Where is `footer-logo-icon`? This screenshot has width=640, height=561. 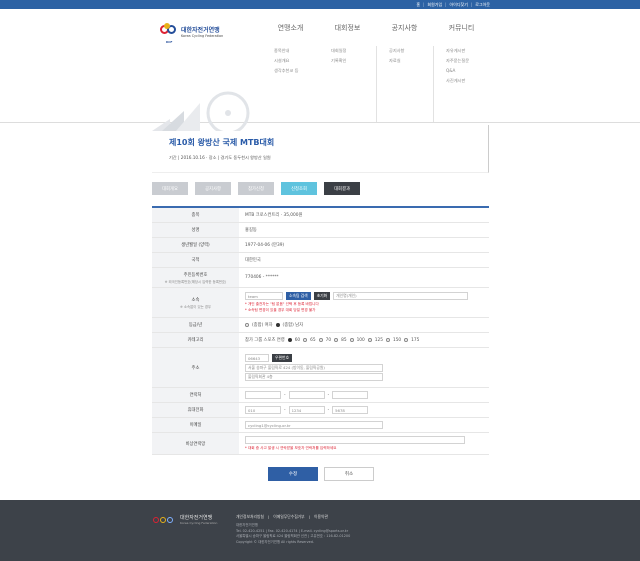 footer-logo-icon is located at coordinates (164, 520).